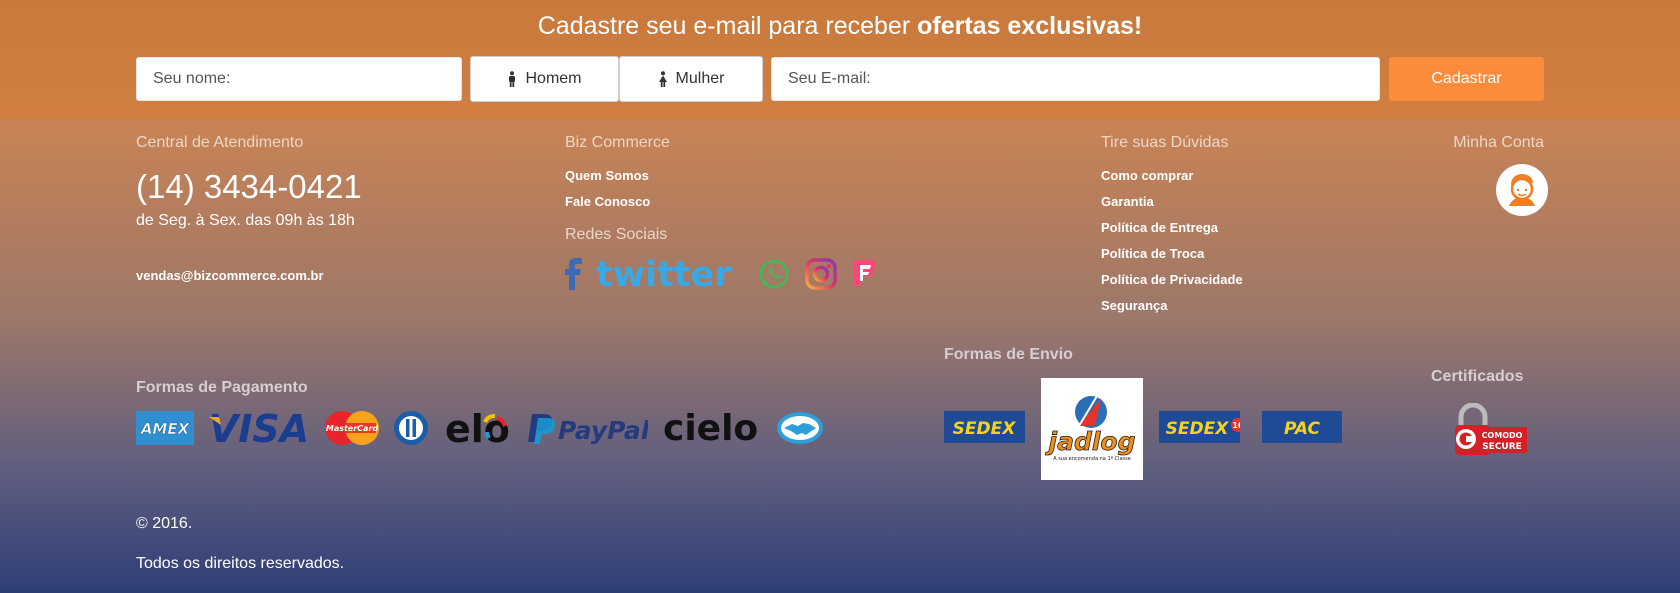  I want to click on twitter-icon: twitter, so click(669, 274).